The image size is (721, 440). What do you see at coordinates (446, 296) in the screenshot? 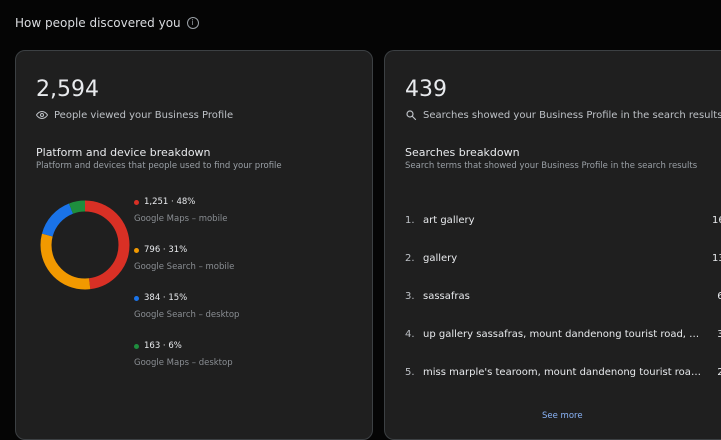
I see `term-text: sassafras` at bounding box center [446, 296].